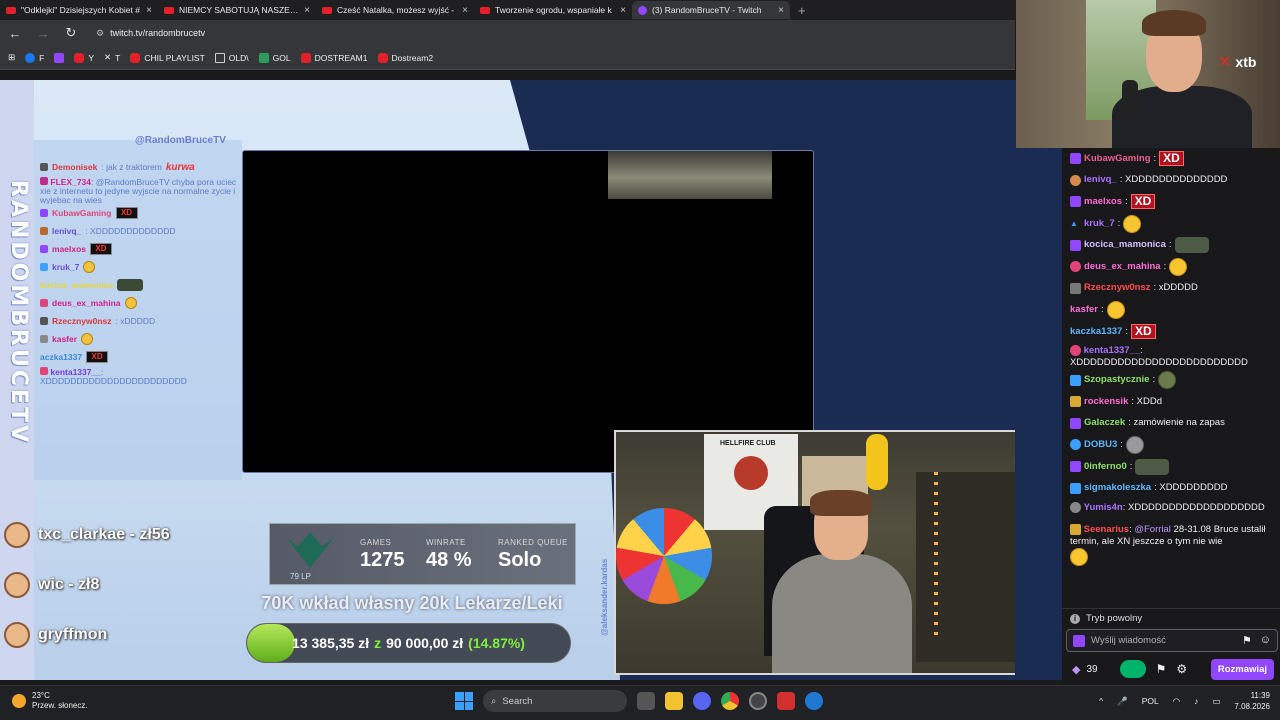 The image size is (1280, 720). What do you see at coordinates (135, 57) in the screenshot?
I see `youtube-icon` at bounding box center [135, 57].